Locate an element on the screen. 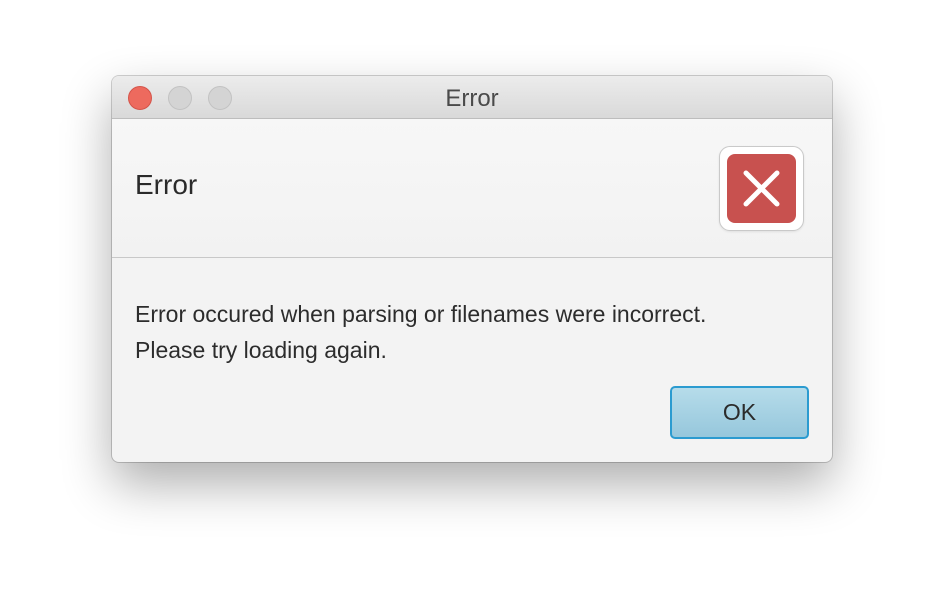 Image resolution: width=944 pixels, height=610 pixels. error-icon-frame is located at coordinates (761, 188).